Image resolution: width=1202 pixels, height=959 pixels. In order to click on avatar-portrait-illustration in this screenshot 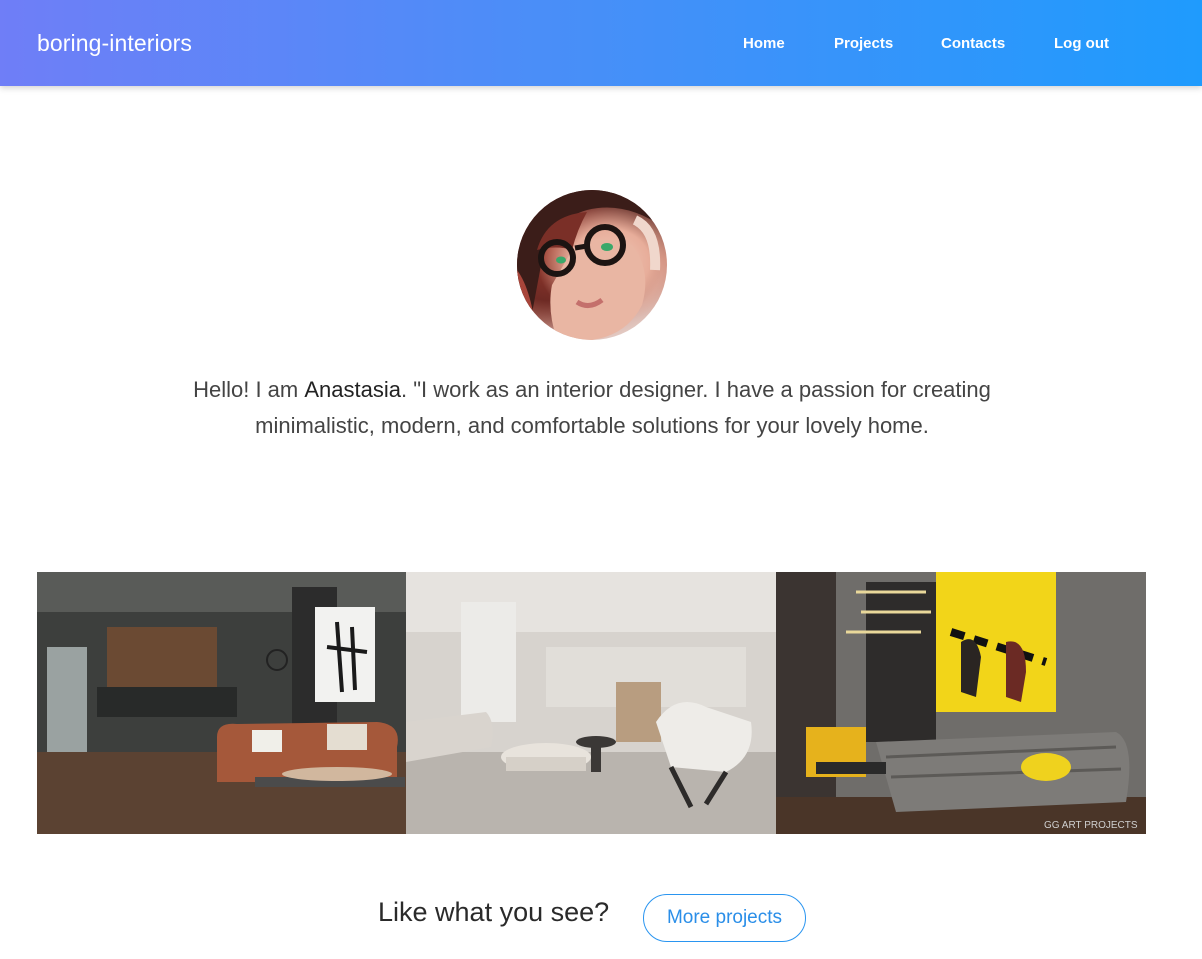, I will do `click(592, 265)`.